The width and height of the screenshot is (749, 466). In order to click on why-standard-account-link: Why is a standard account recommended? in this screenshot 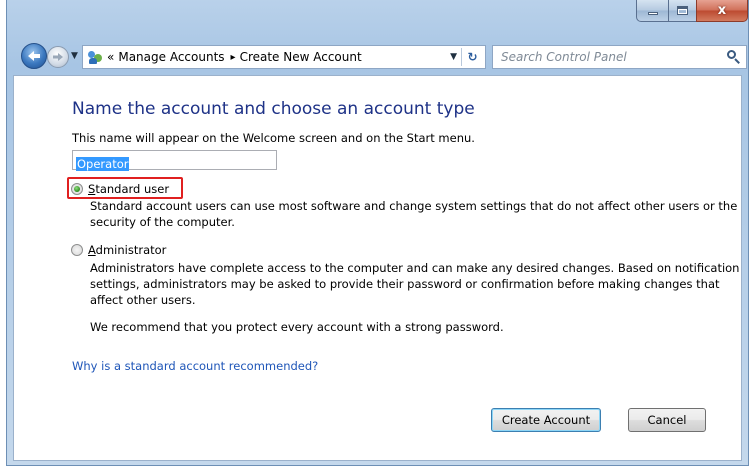, I will do `click(195, 366)`.